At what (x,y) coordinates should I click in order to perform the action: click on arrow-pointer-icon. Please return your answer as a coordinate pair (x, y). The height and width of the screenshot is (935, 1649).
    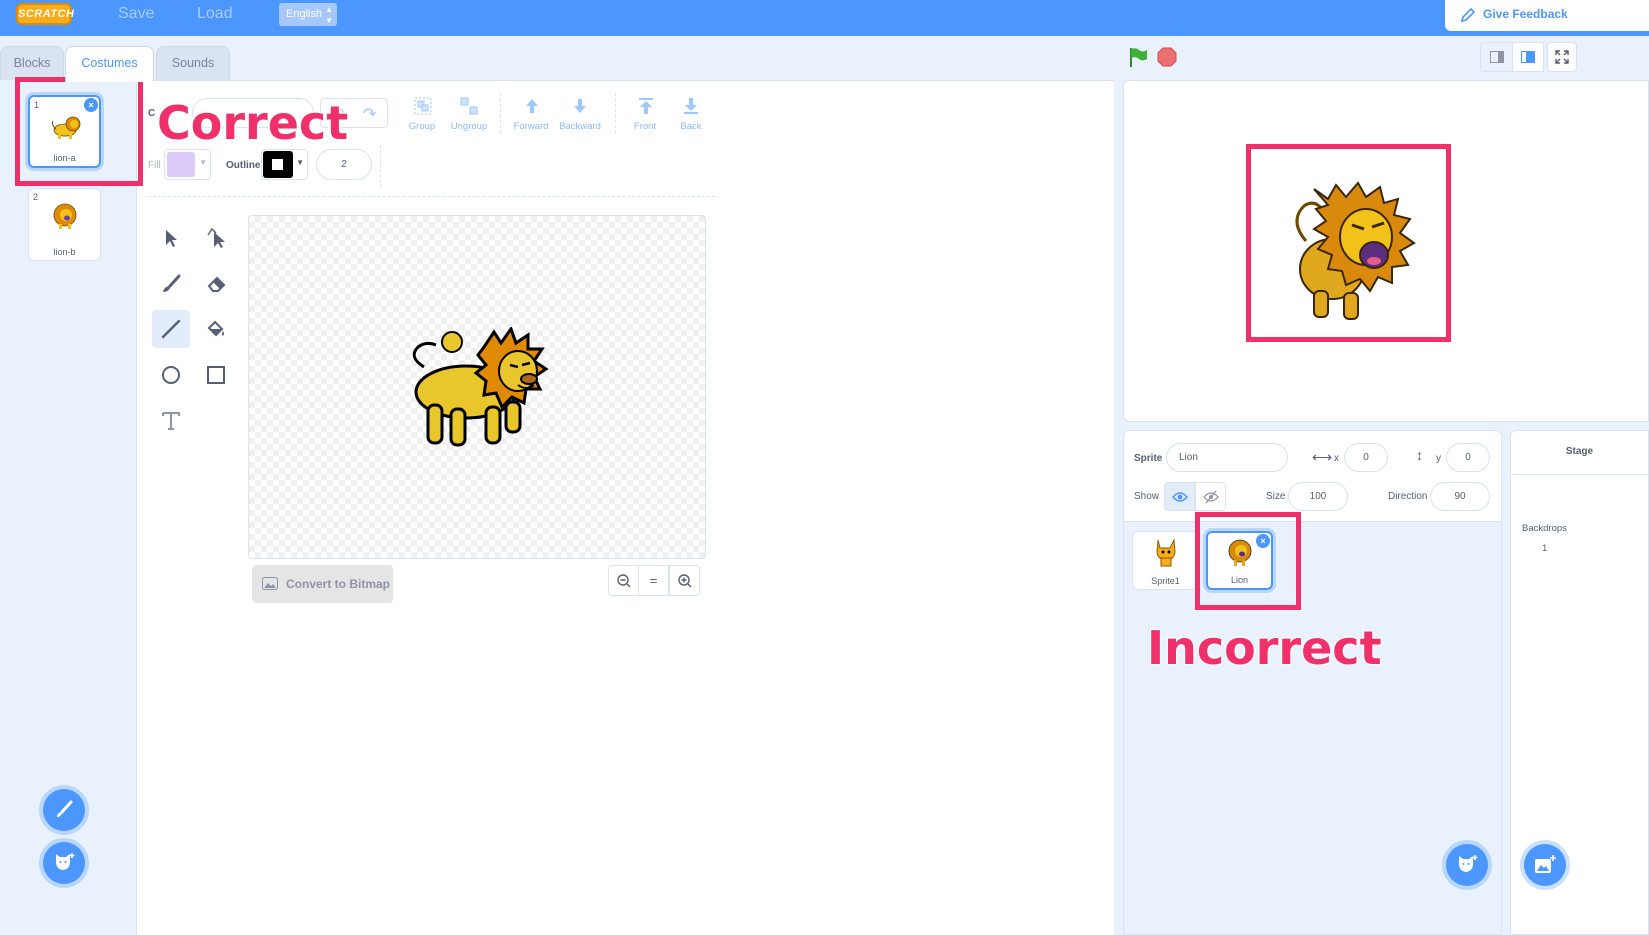
    Looking at the image, I should click on (171, 238).